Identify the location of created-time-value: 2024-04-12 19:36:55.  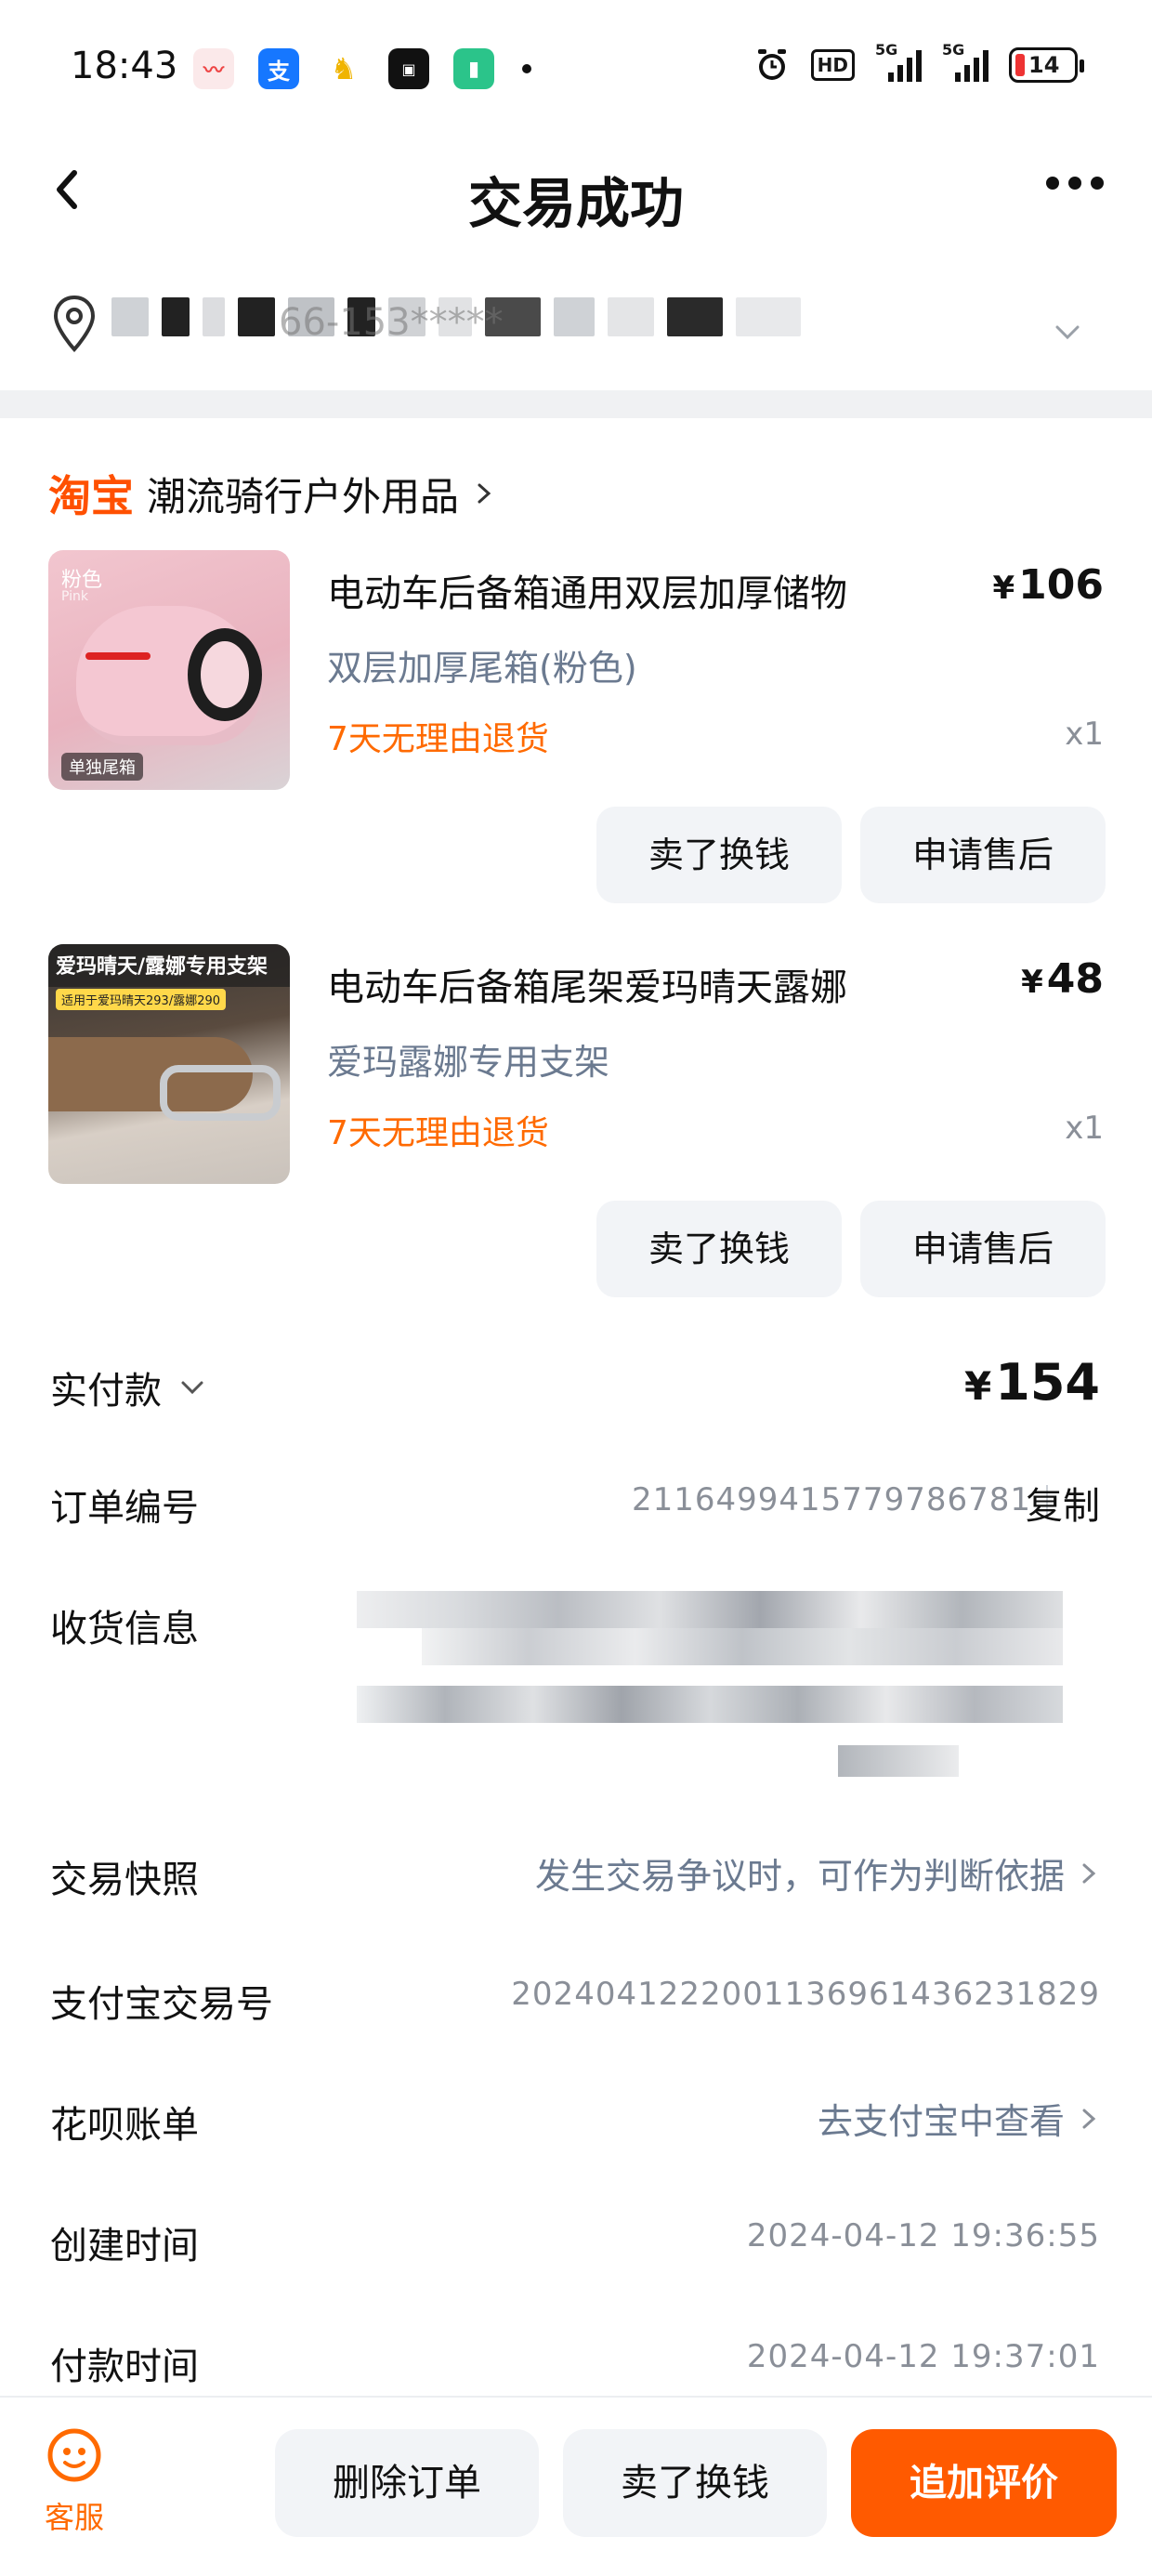
(923, 2235).